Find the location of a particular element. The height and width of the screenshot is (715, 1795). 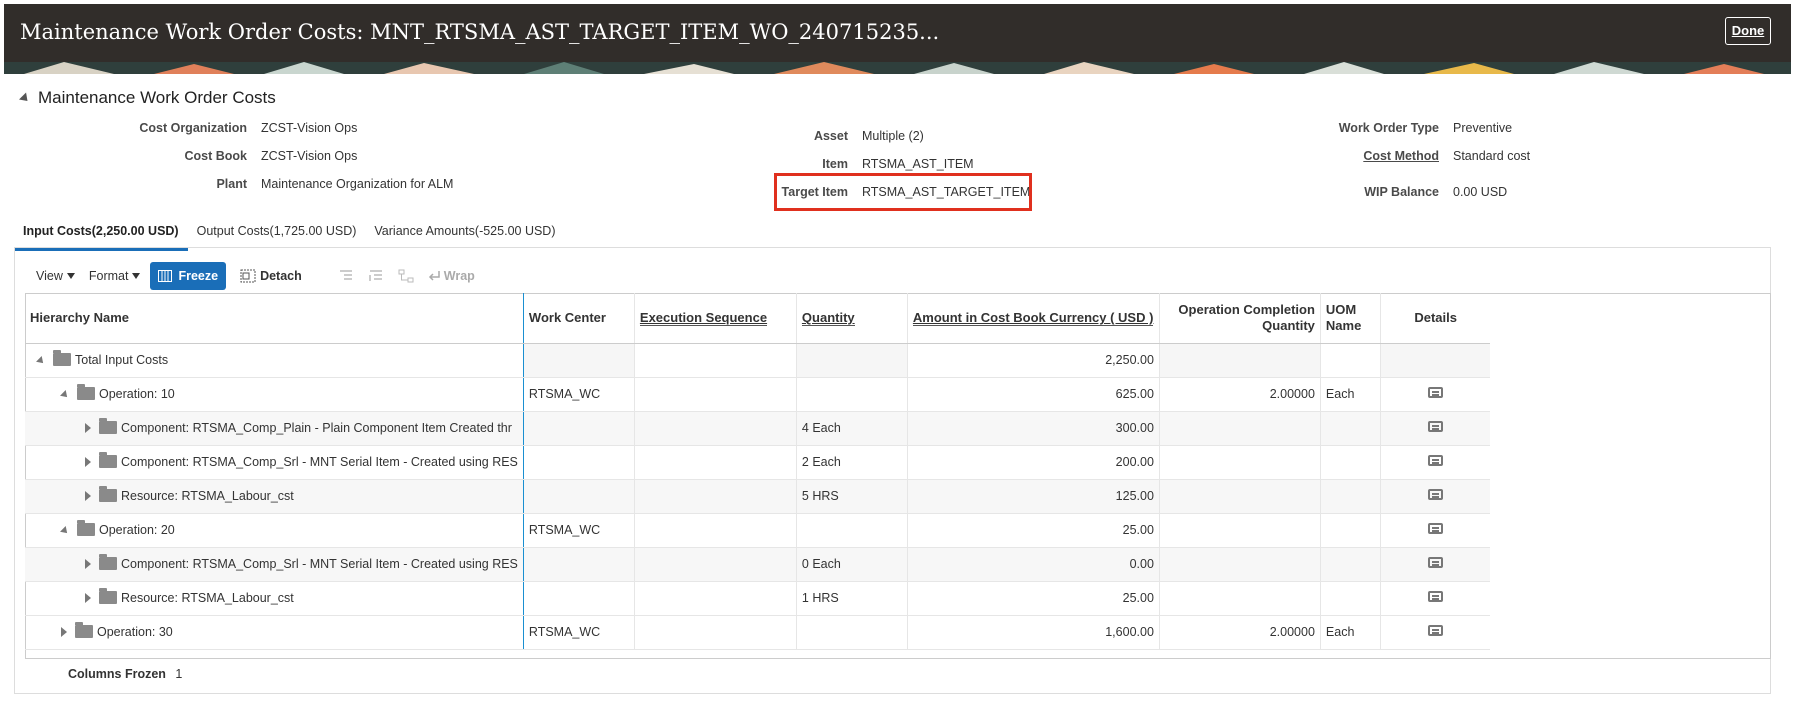

detach-button: Detach is located at coordinates (271, 276).